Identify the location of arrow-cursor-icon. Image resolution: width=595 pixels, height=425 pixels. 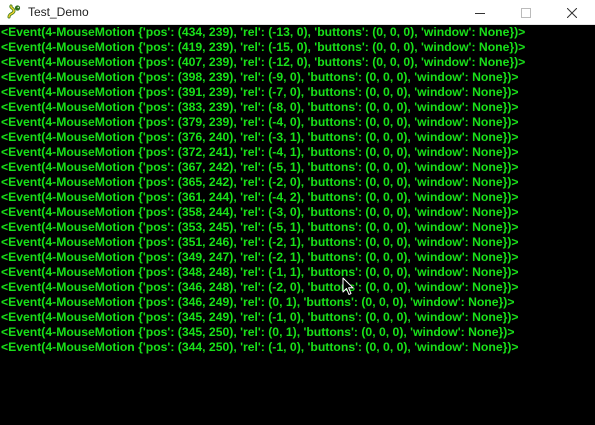
(348, 286).